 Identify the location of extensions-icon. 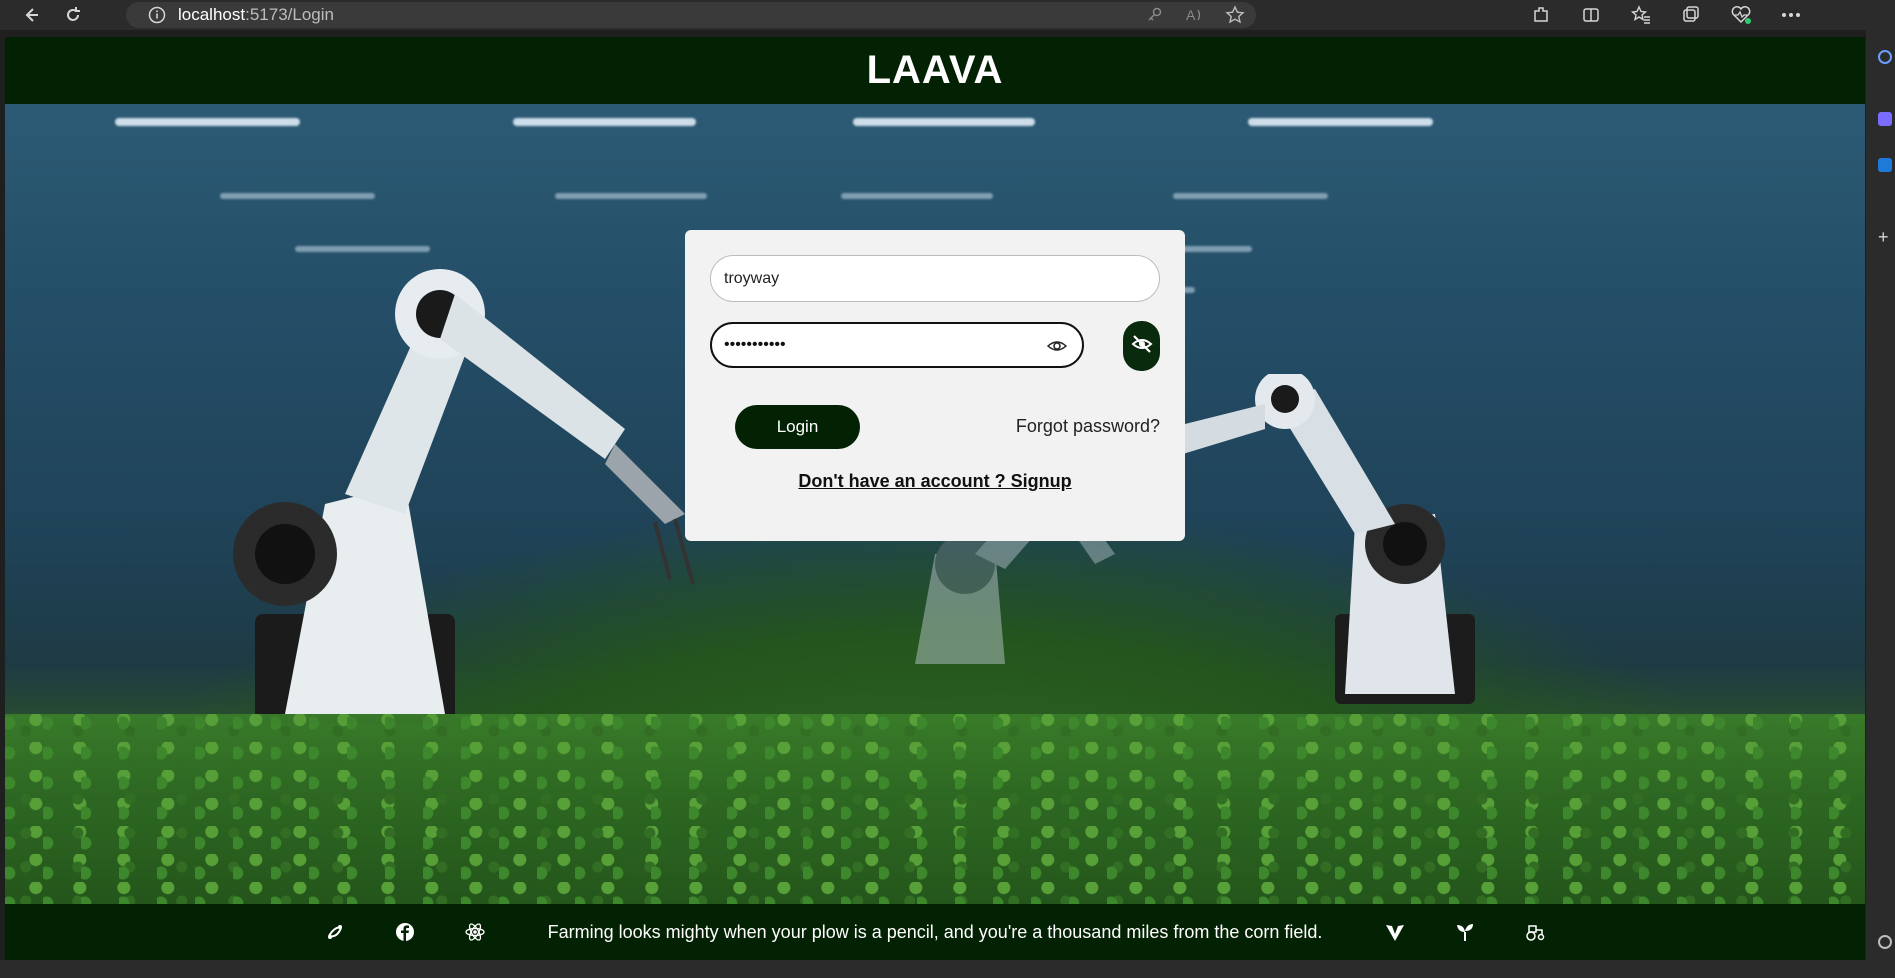
(1541, 15).